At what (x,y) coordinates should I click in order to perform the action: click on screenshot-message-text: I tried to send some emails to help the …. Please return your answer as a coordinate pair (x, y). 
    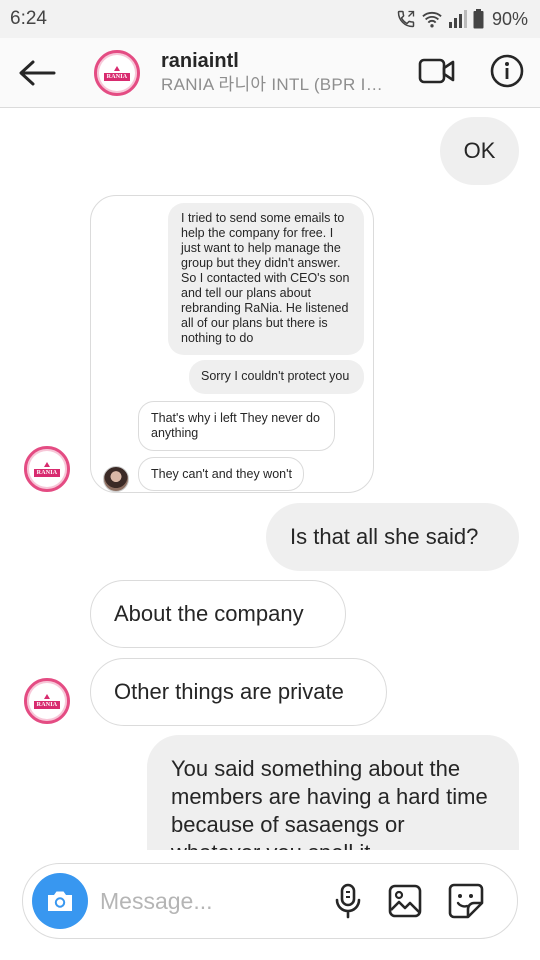
    Looking at the image, I should click on (265, 278).